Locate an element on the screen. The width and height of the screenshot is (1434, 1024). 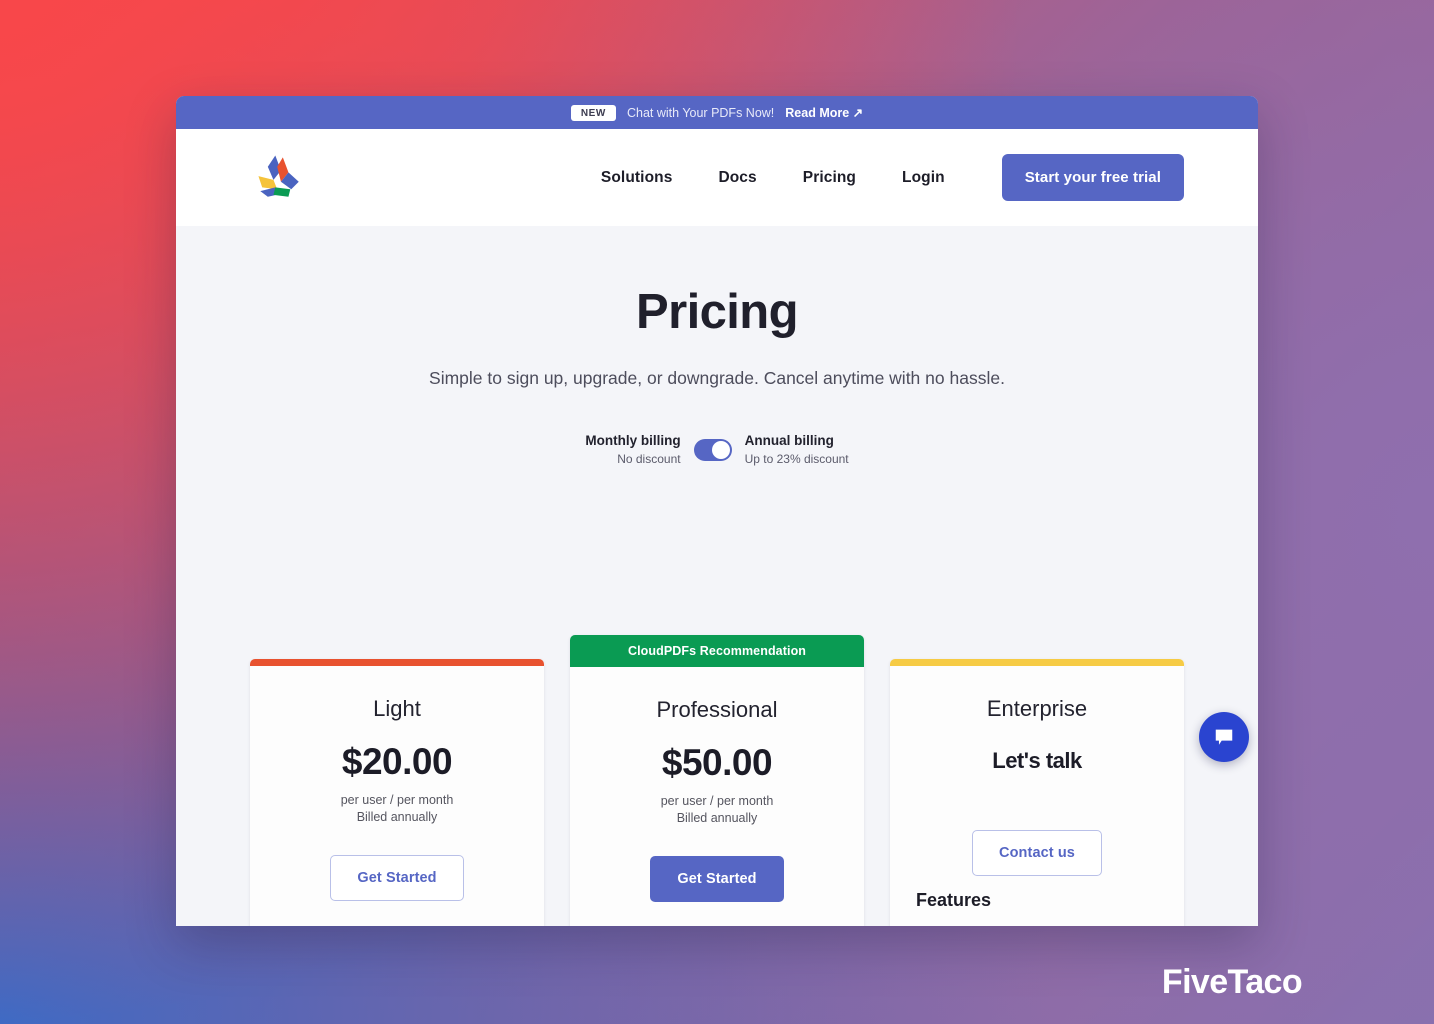
switch-knob is located at coordinates (720, 449).